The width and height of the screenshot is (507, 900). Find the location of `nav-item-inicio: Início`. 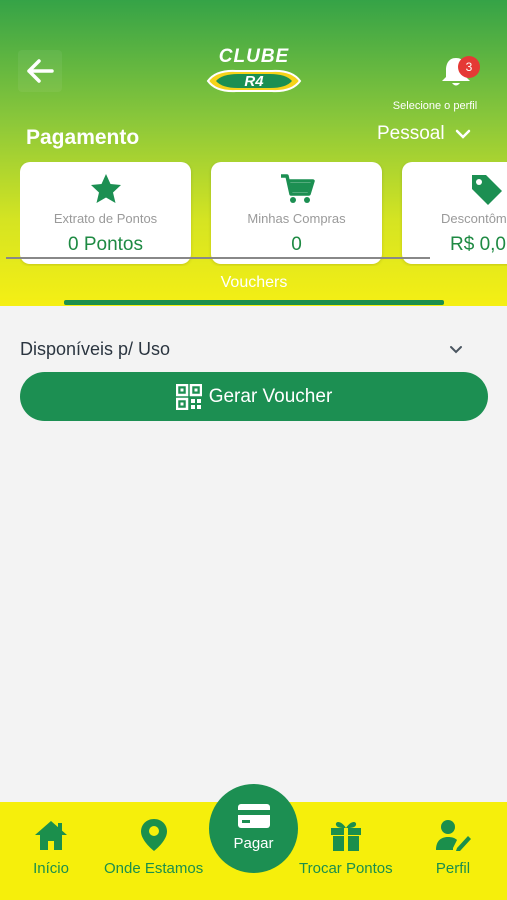

nav-item-inicio: Início is located at coordinates (51, 846).